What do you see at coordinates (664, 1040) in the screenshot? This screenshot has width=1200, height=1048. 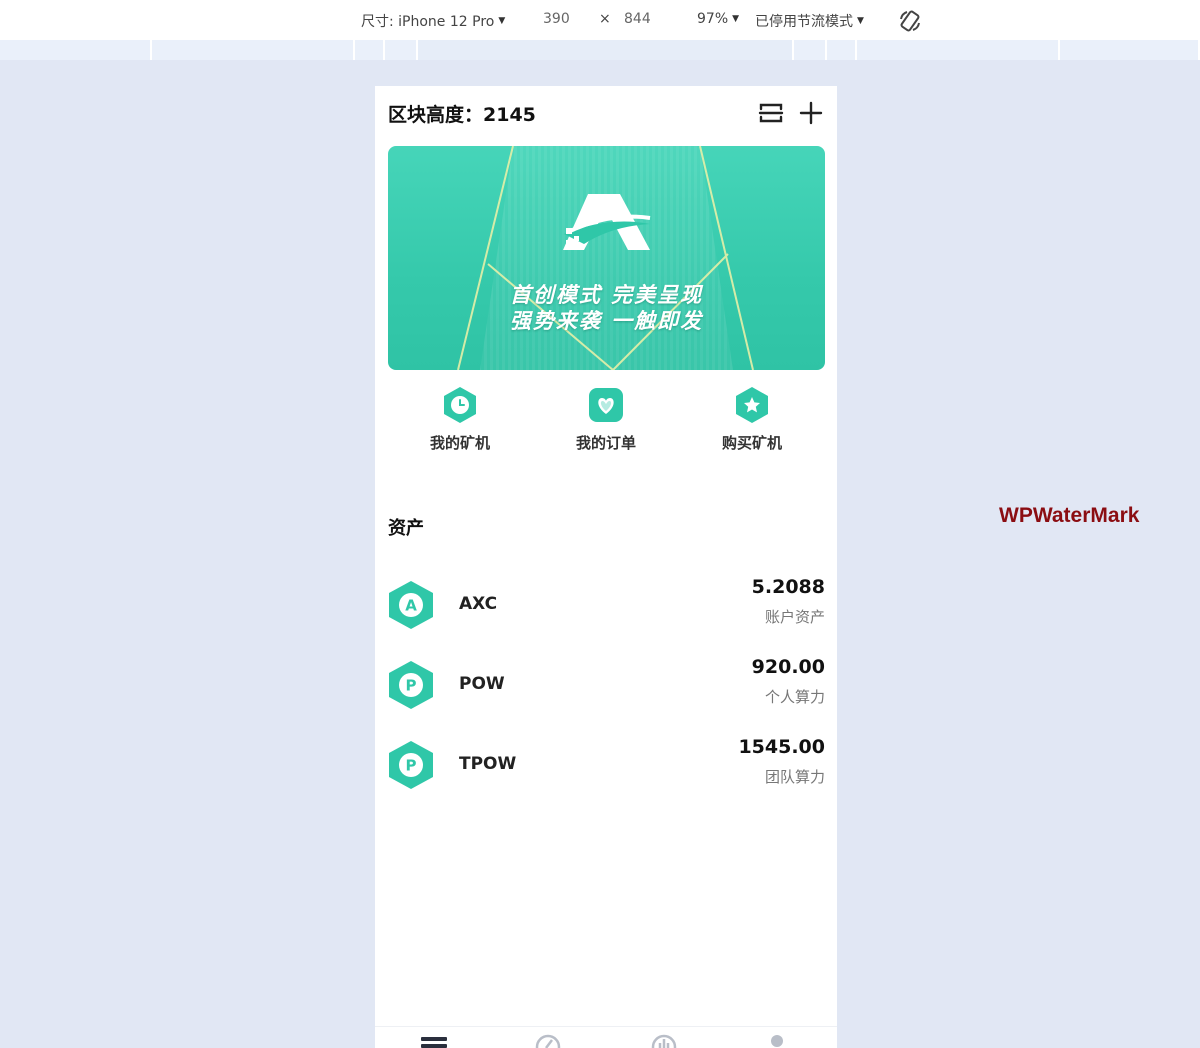 I see `tab-chart-icon` at bounding box center [664, 1040].